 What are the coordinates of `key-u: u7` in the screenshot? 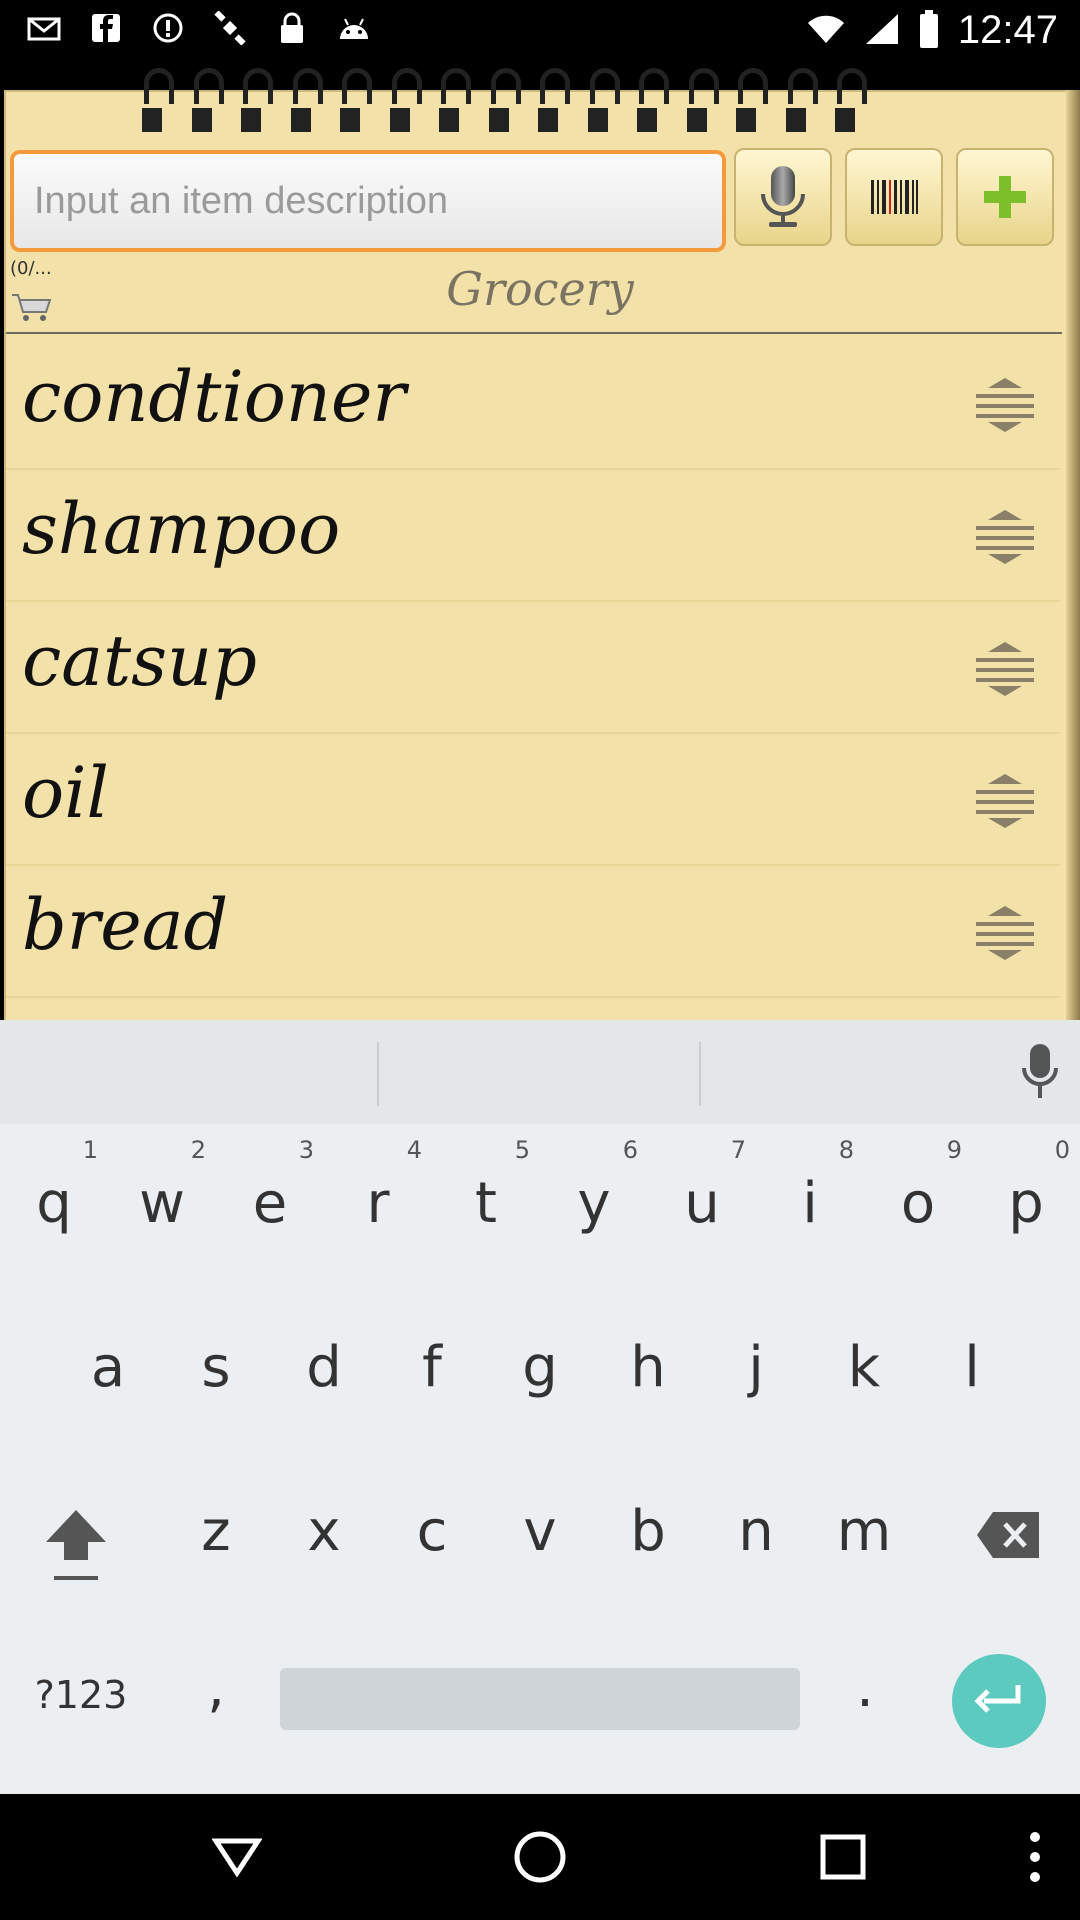 It's located at (709, 1184).